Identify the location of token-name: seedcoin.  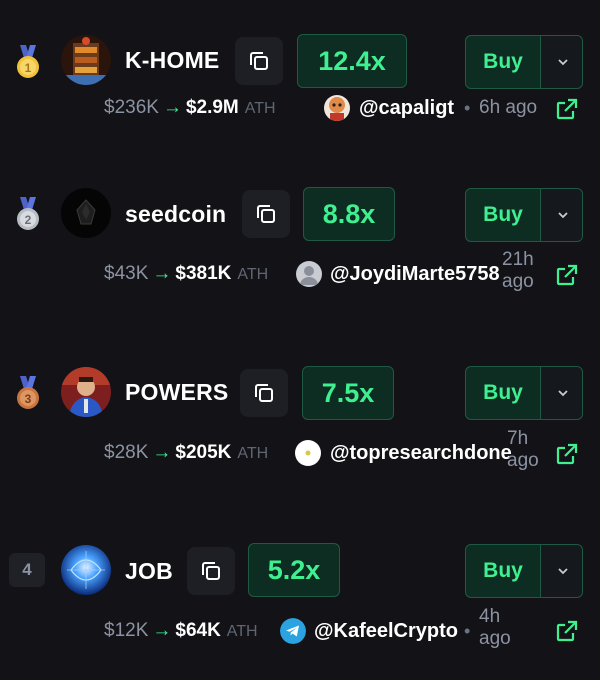
(175, 214).